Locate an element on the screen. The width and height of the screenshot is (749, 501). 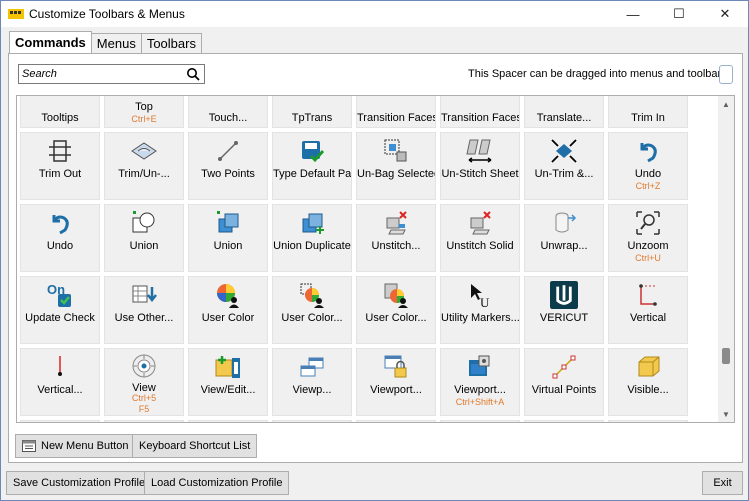
spacer-drag-handle is located at coordinates (726, 74).